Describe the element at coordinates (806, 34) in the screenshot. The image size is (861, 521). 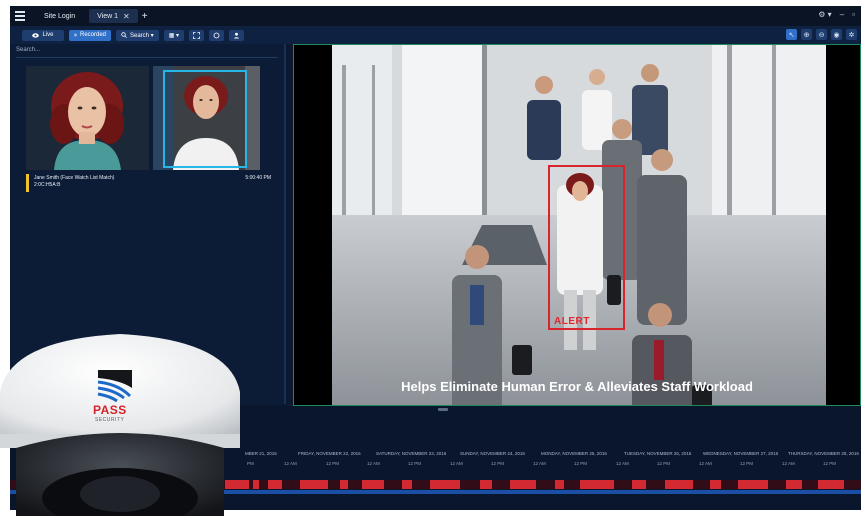
I see `zoom-in-icon: ⊕` at that location.